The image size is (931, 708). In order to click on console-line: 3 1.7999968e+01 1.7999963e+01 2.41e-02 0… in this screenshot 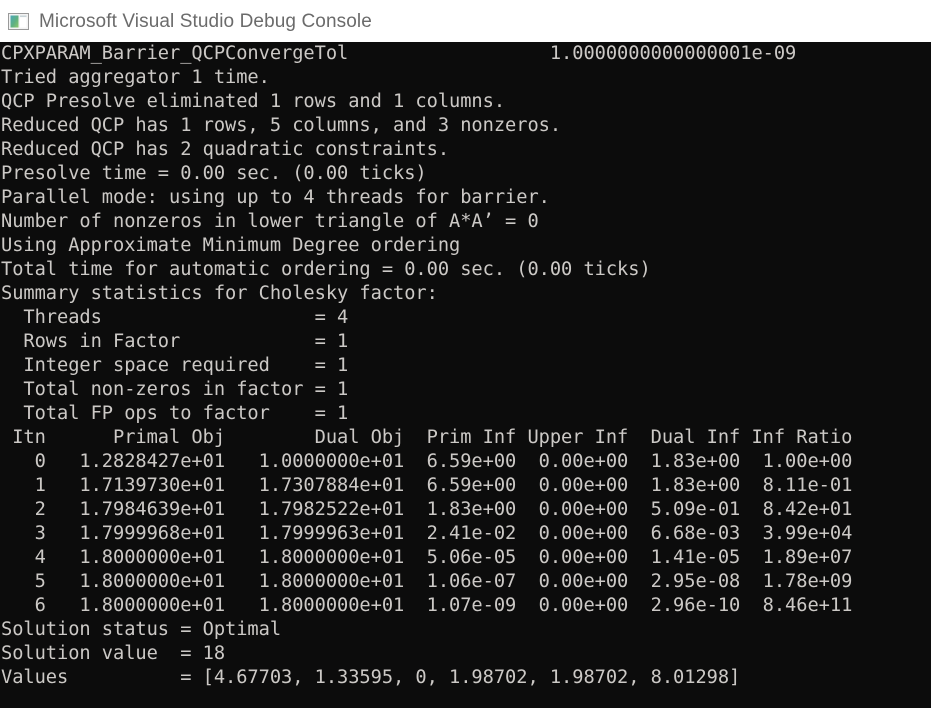, I will do `click(427, 533)`.